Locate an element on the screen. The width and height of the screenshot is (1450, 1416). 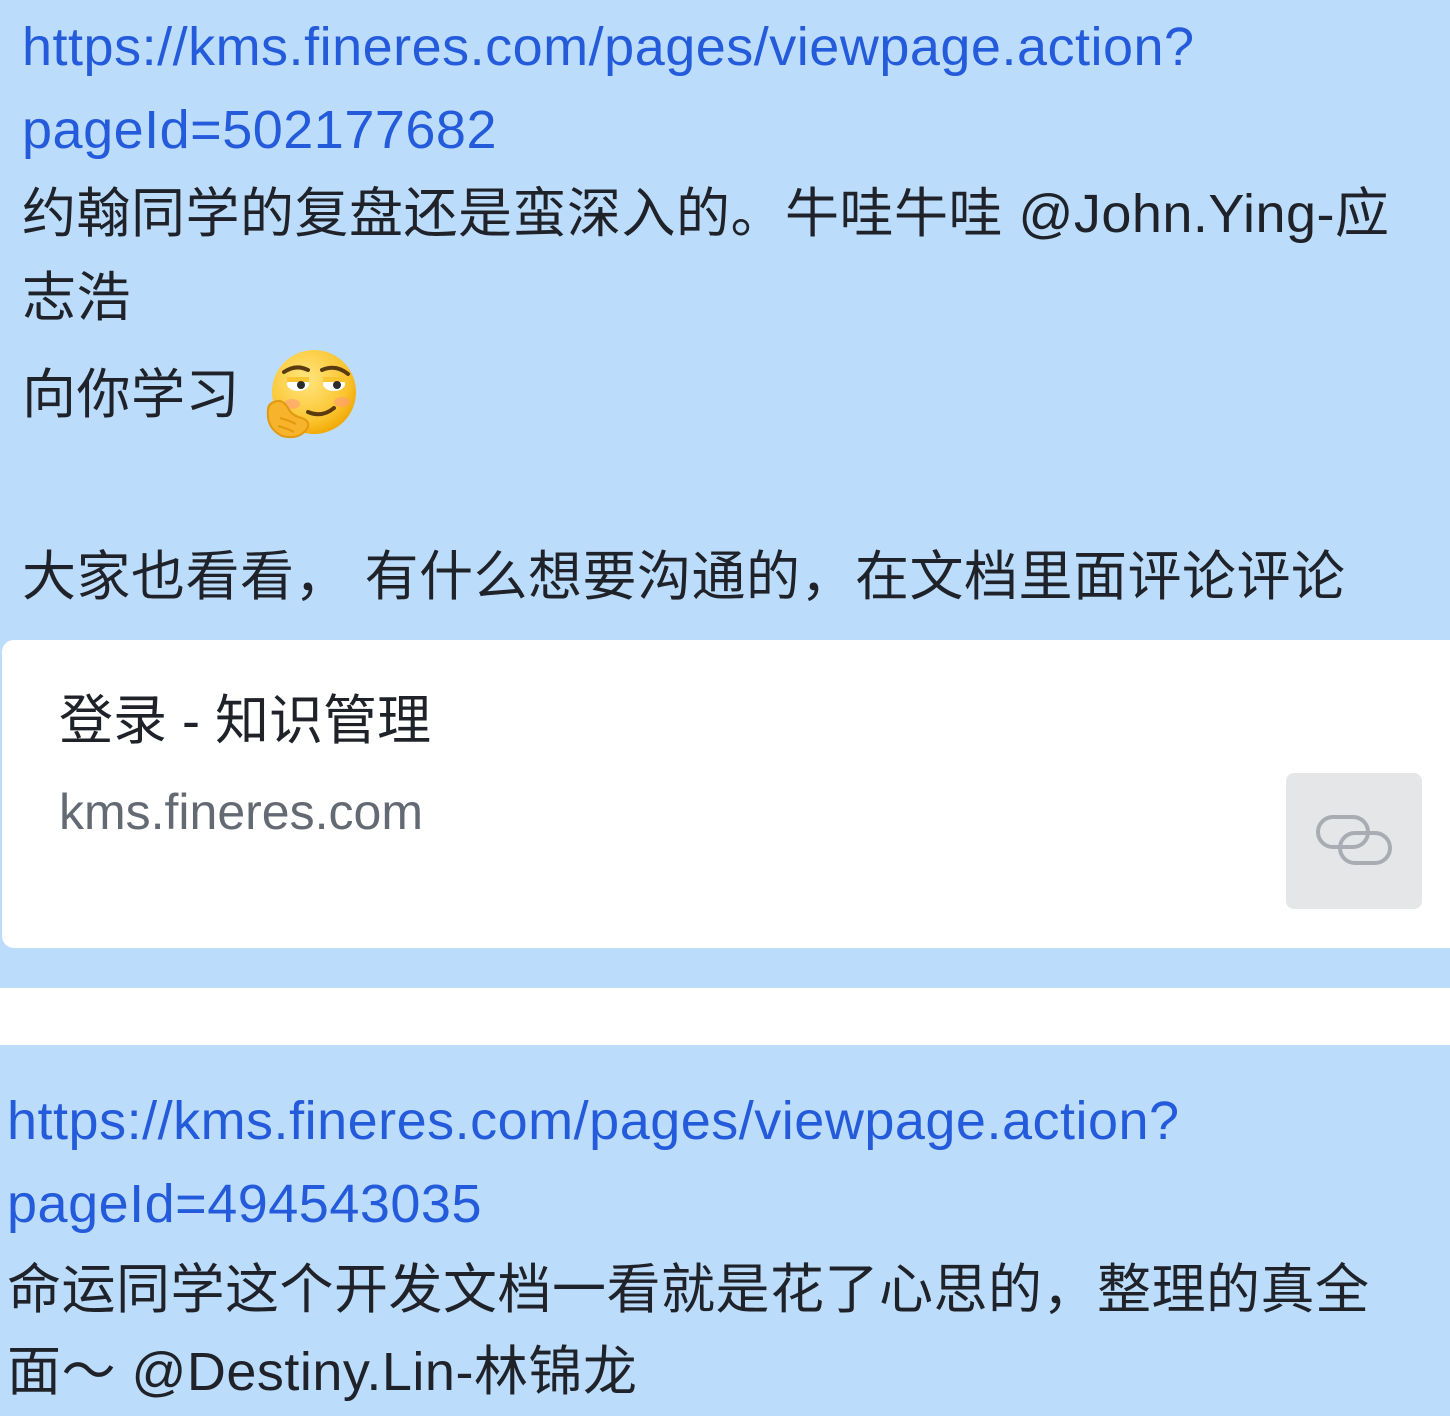
message-link: pageId=502177682 is located at coordinates (259, 130).